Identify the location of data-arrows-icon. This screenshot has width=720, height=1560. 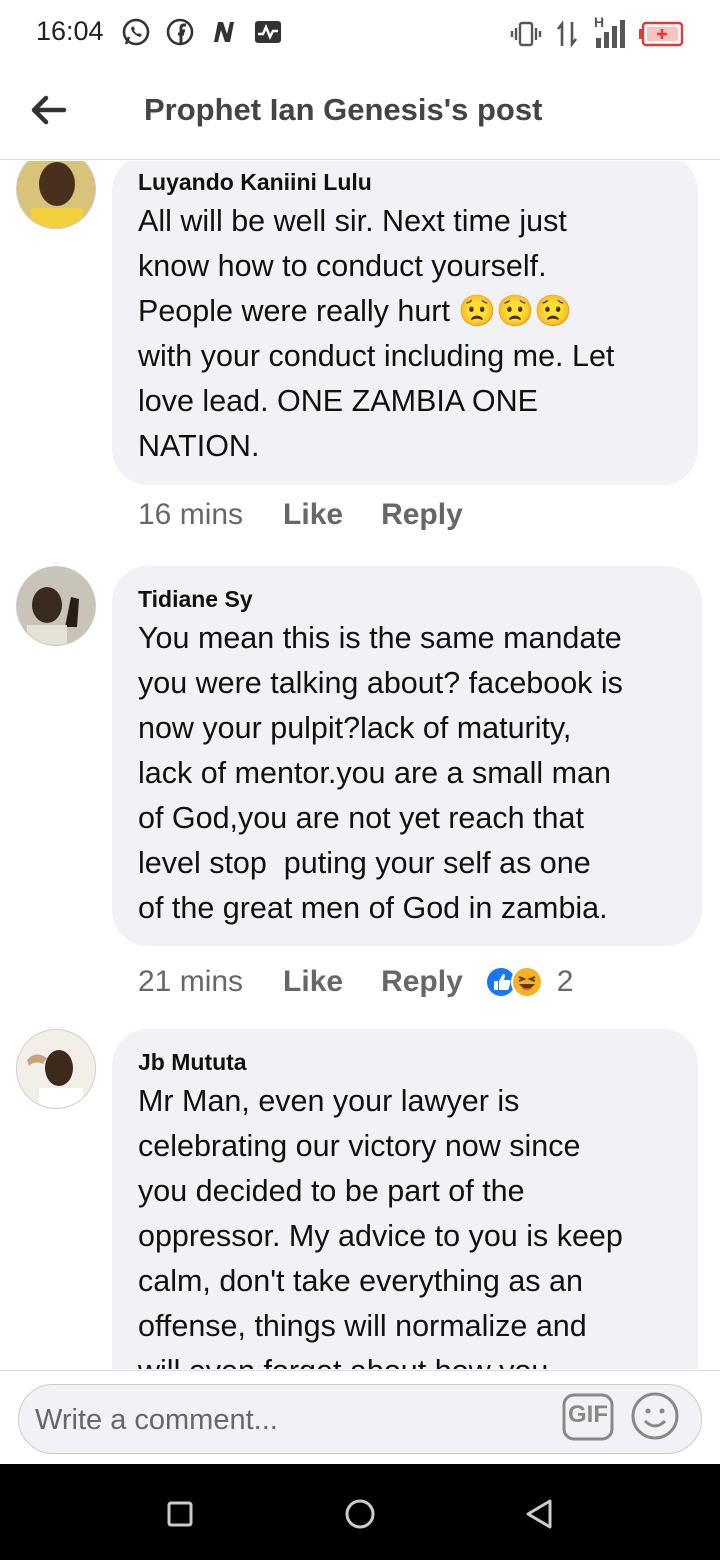
(567, 34).